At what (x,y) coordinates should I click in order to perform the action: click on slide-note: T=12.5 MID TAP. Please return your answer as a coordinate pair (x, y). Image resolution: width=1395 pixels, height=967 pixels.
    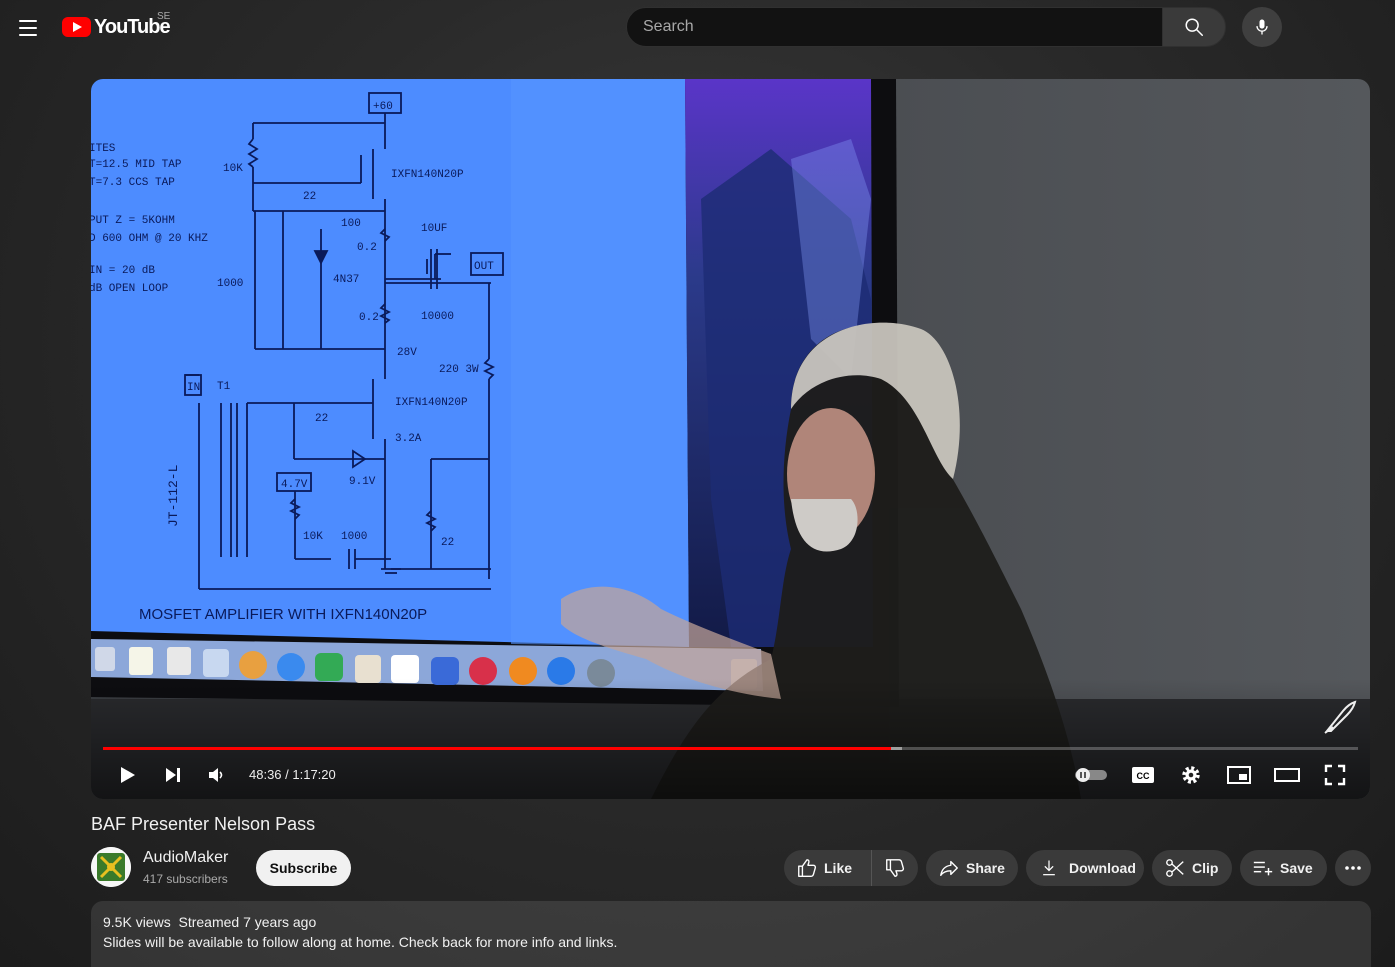
    Looking at the image, I should click on (136, 165).